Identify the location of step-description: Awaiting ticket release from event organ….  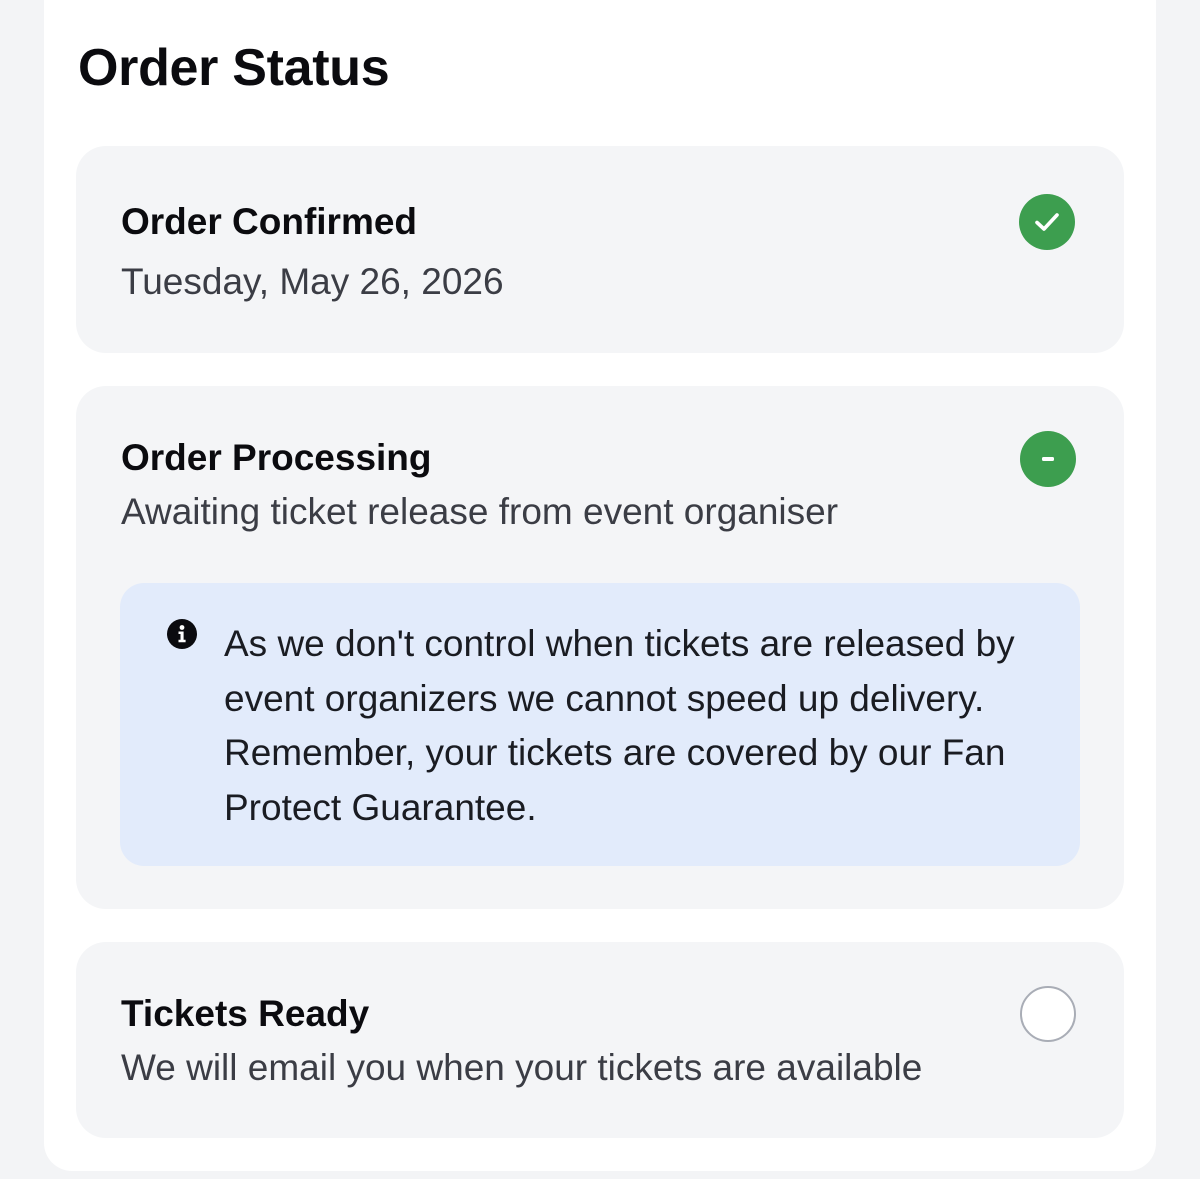
(480, 511).